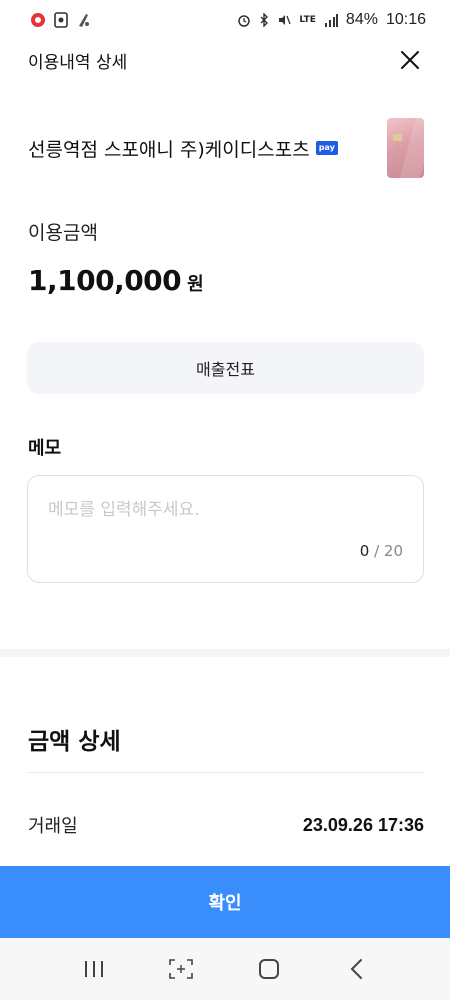 This screenshot has height=1000, width=450. I want to click on notification-app-icon, so click(61, 20).